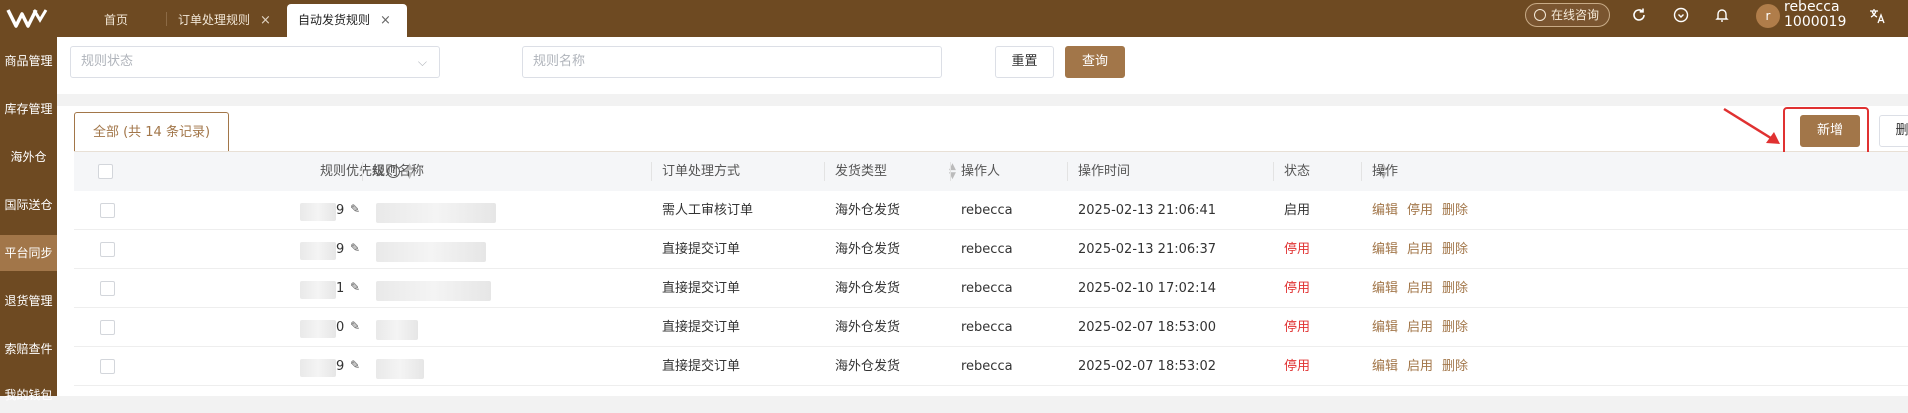  I want to click on sidebar-item-overseas-warehouse: 海外仓, so click(28, 157).